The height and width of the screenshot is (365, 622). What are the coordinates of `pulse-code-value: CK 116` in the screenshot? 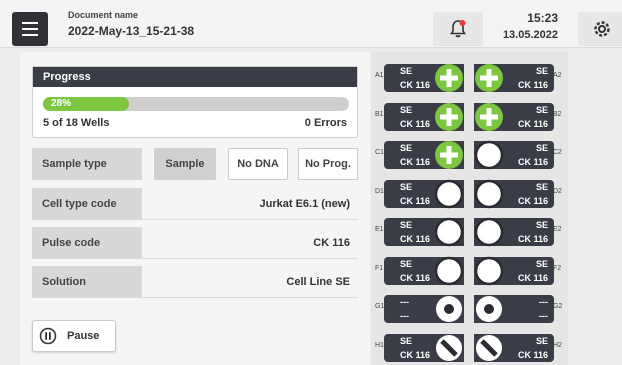 It's located at (250, 243).